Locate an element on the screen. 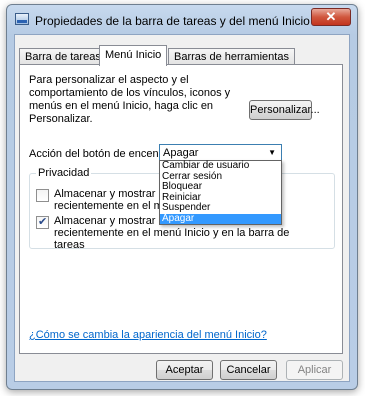 The image size is (365, 396). power-button-value: Apagar is located at coordinates (181, 153).